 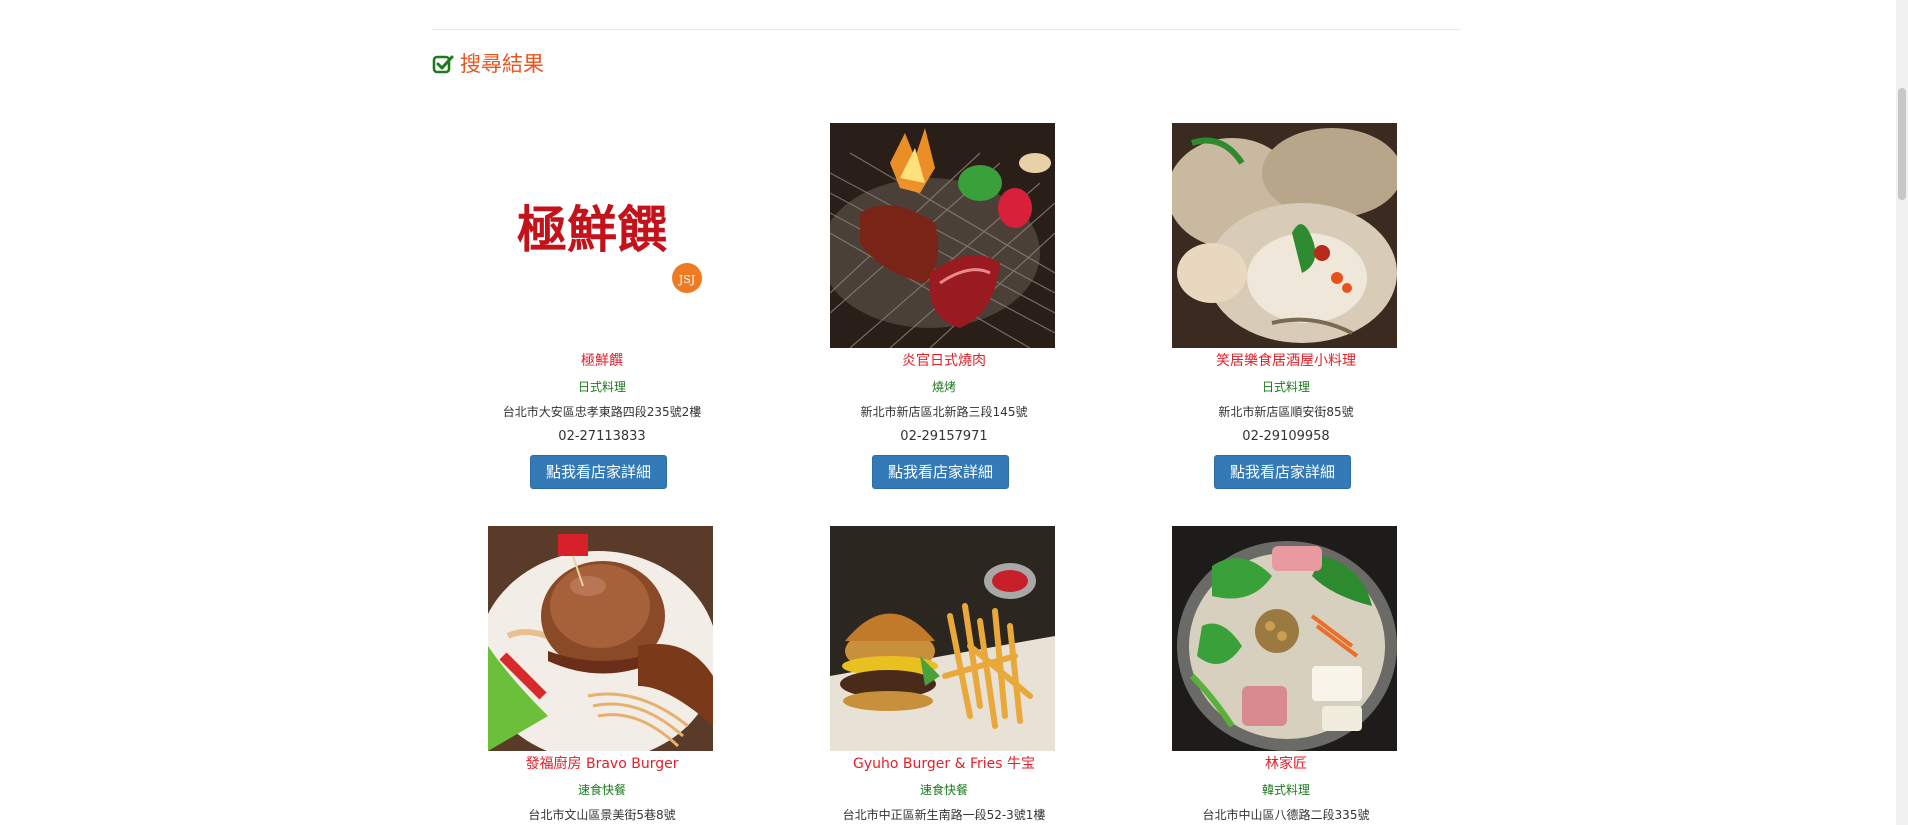 What do you see at coordinates (1285, 790) in the screenshot?
I see `restaurant-category: 韓式料理` at bounding box center [1285, 790].